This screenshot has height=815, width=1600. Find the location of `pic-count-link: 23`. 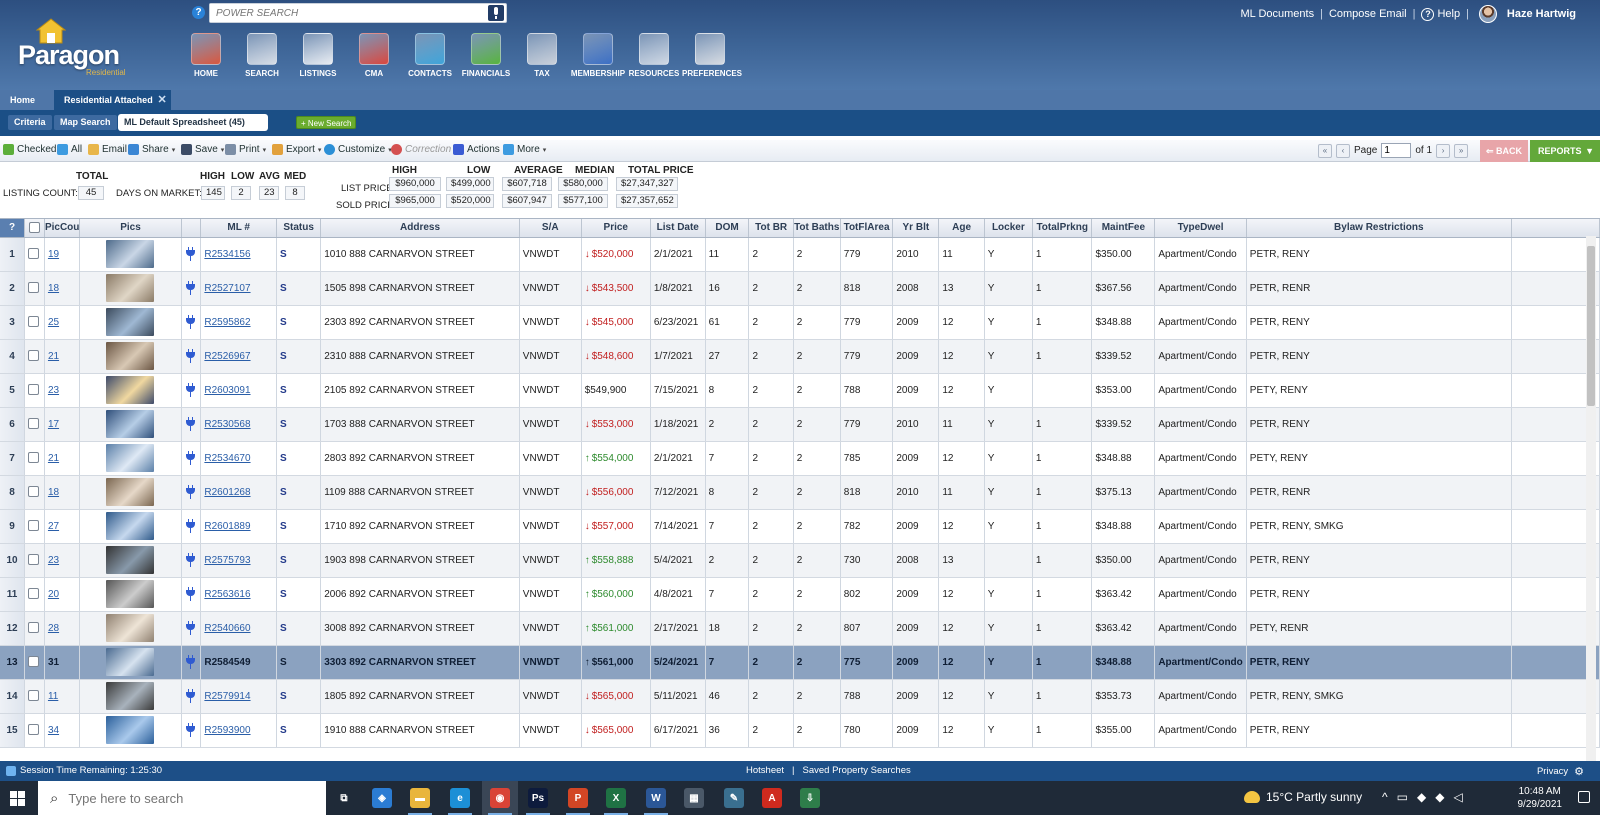

pic-count-link: 23 is located at coordinates (53, 390).